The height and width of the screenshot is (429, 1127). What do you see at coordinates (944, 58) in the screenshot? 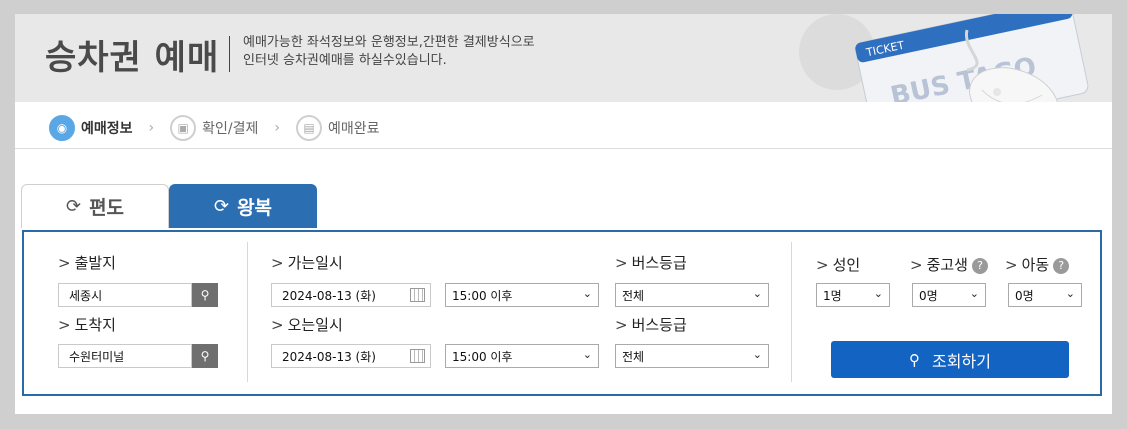
I see `ticket-mouse-illustration: TICKET BUS TAGO` at bounding box center [944, 58].